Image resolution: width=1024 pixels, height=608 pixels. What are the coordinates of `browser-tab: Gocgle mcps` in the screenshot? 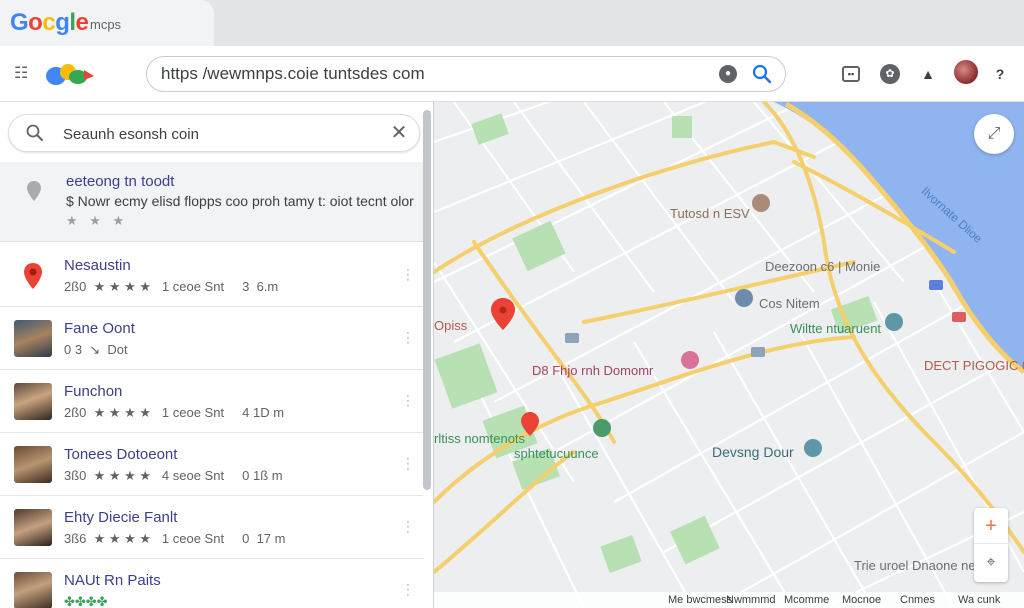 It's located at (107, 23).